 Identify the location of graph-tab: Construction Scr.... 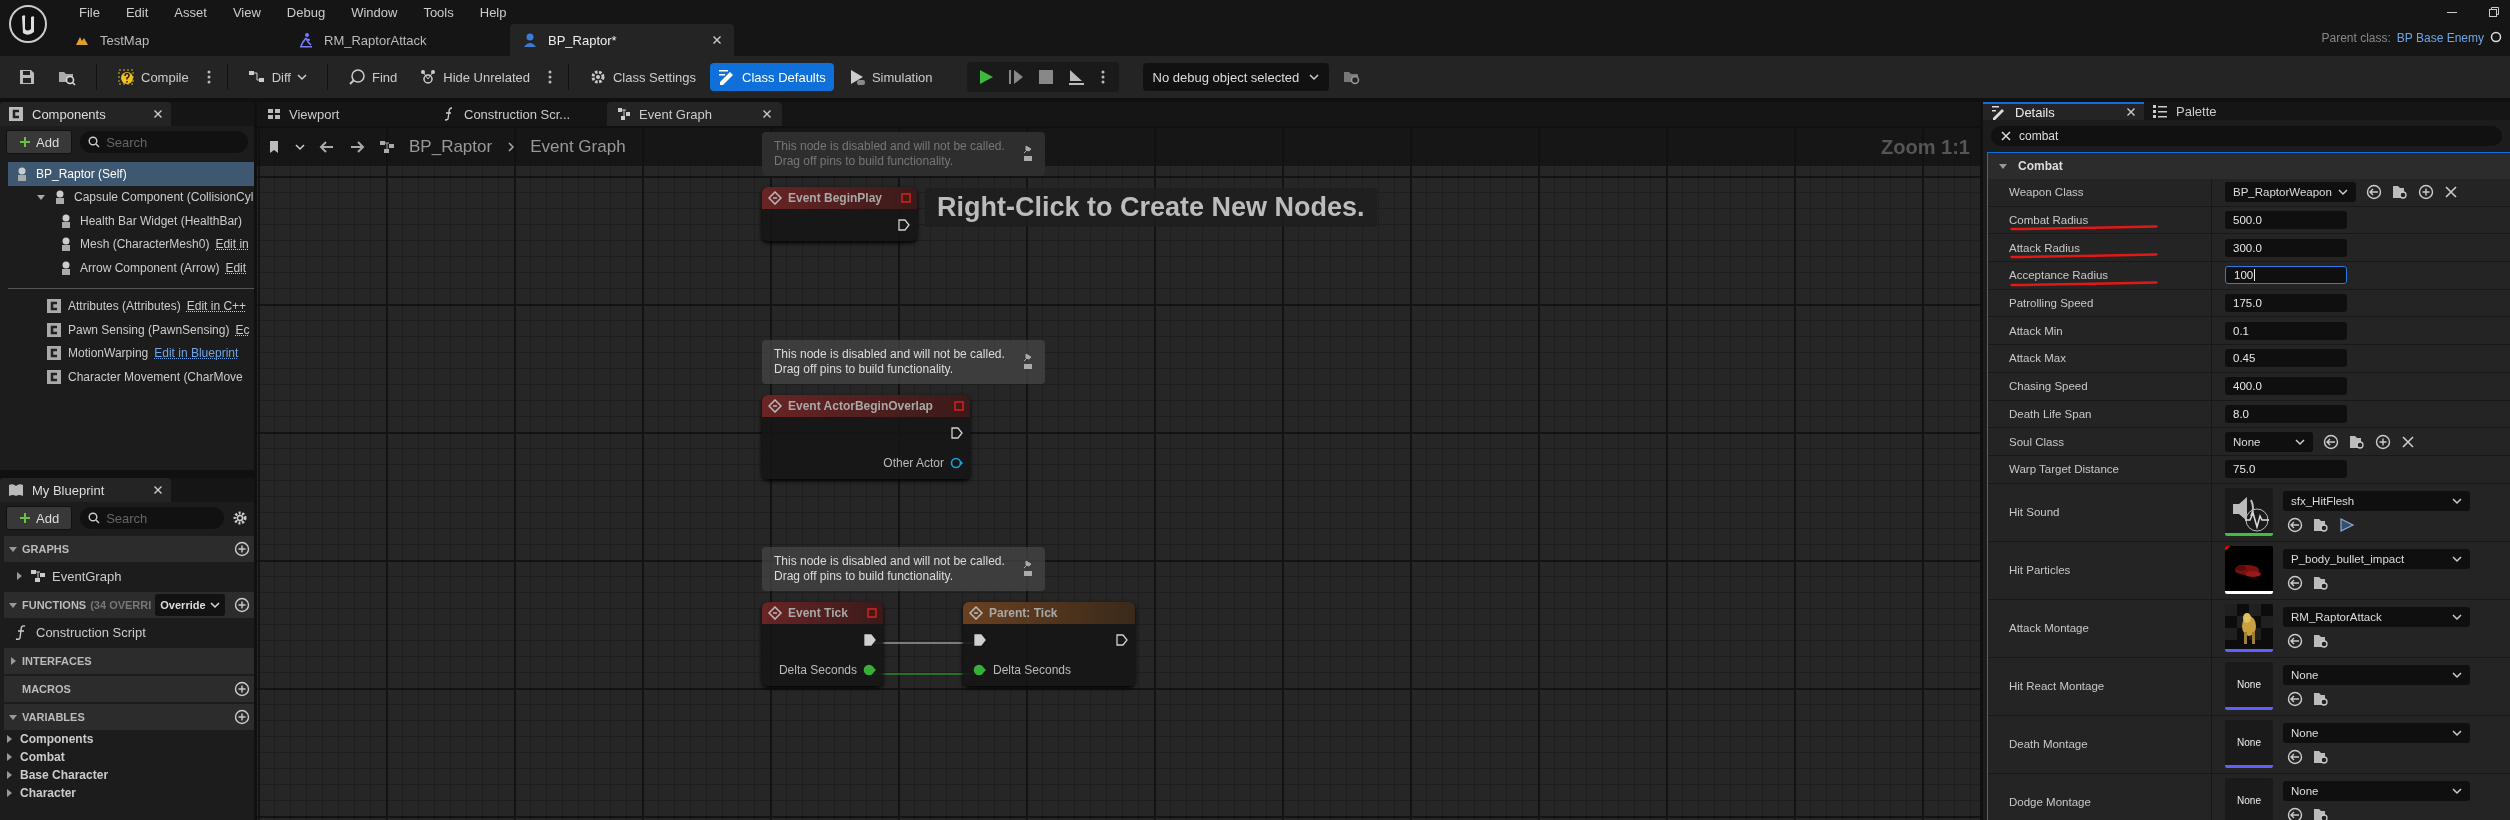
(519, 114).